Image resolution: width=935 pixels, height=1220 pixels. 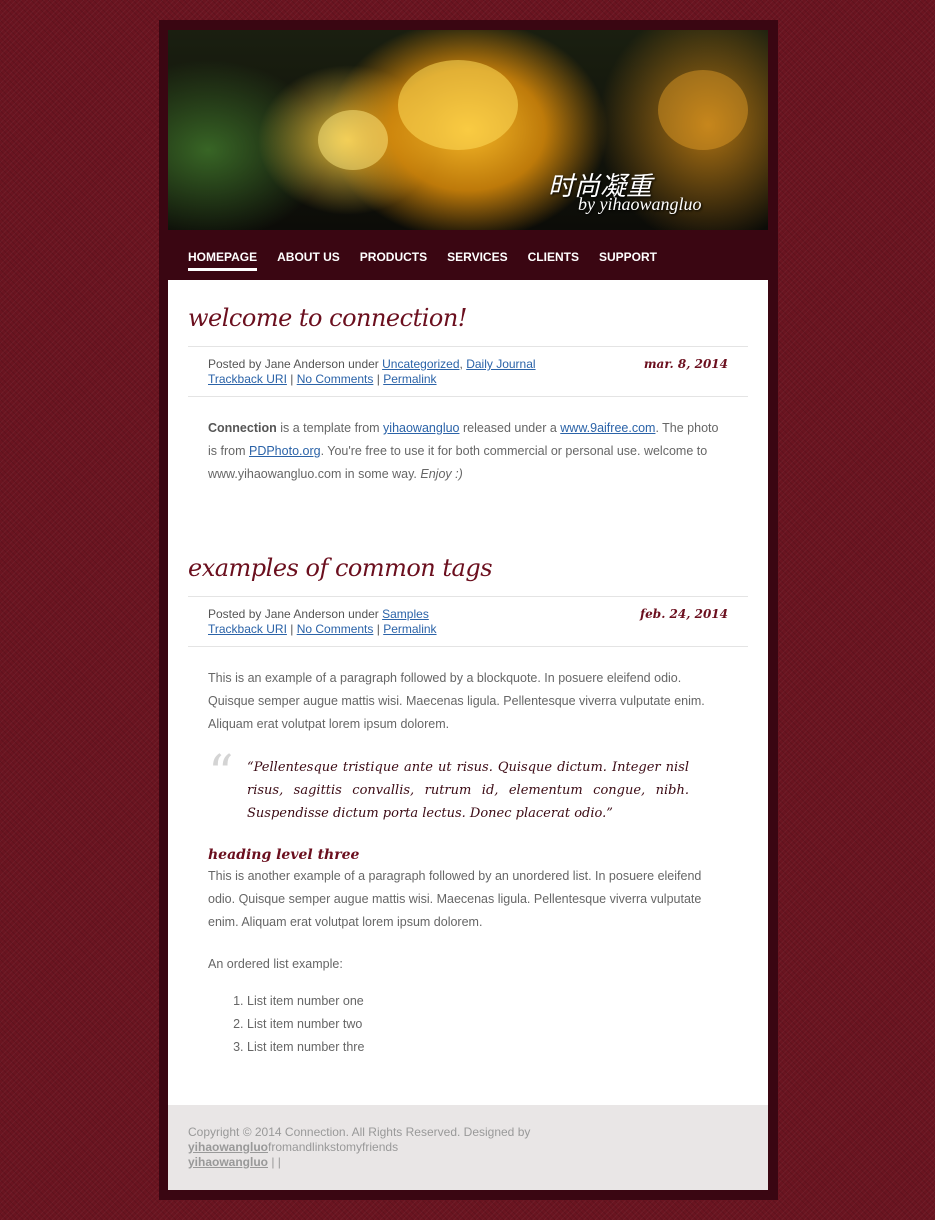 What do you see at coordinates (685, 364) in the screenshot?
I see `post-date: mar. 8, 2014` at bounding box center [685, 364].